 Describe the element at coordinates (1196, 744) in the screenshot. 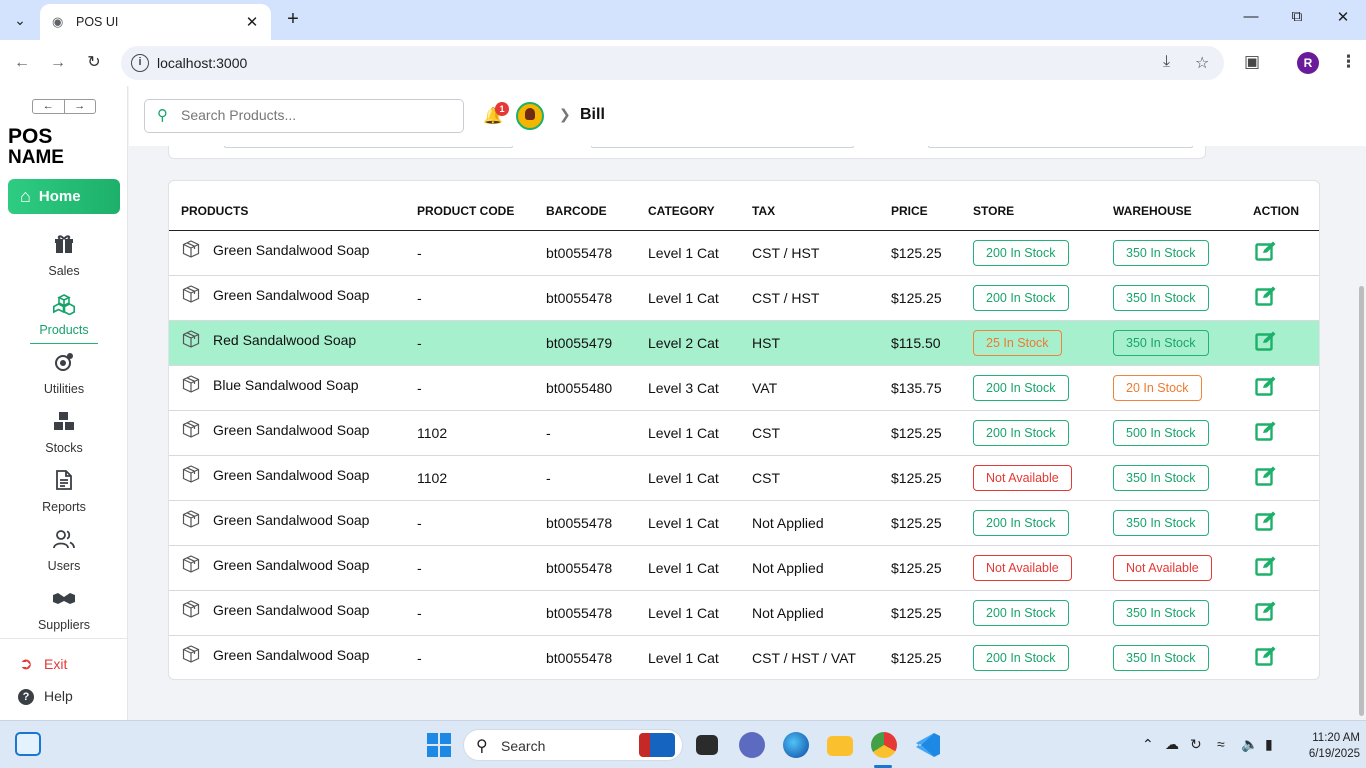

I see `sync-icon: ↻` at that location.